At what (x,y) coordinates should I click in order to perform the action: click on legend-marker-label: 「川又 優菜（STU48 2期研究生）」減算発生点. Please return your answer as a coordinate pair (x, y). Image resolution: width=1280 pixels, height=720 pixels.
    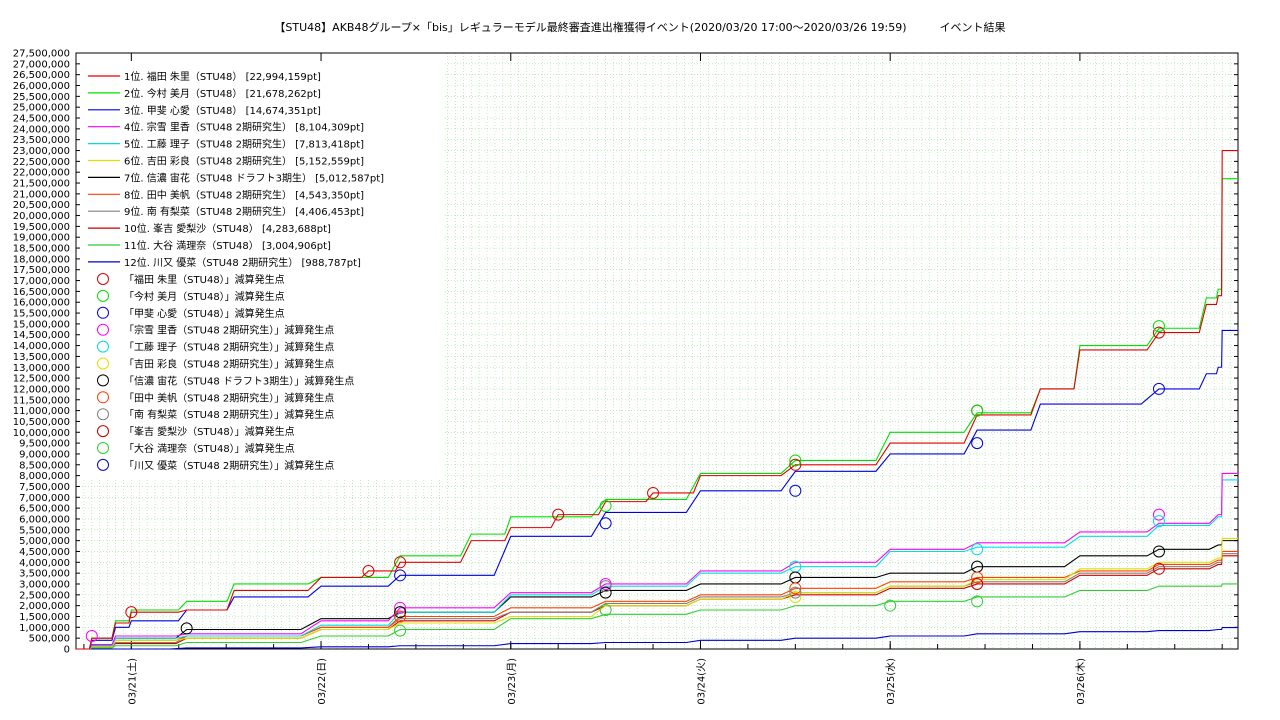
    Looking at the image, I should click on (229, 465).